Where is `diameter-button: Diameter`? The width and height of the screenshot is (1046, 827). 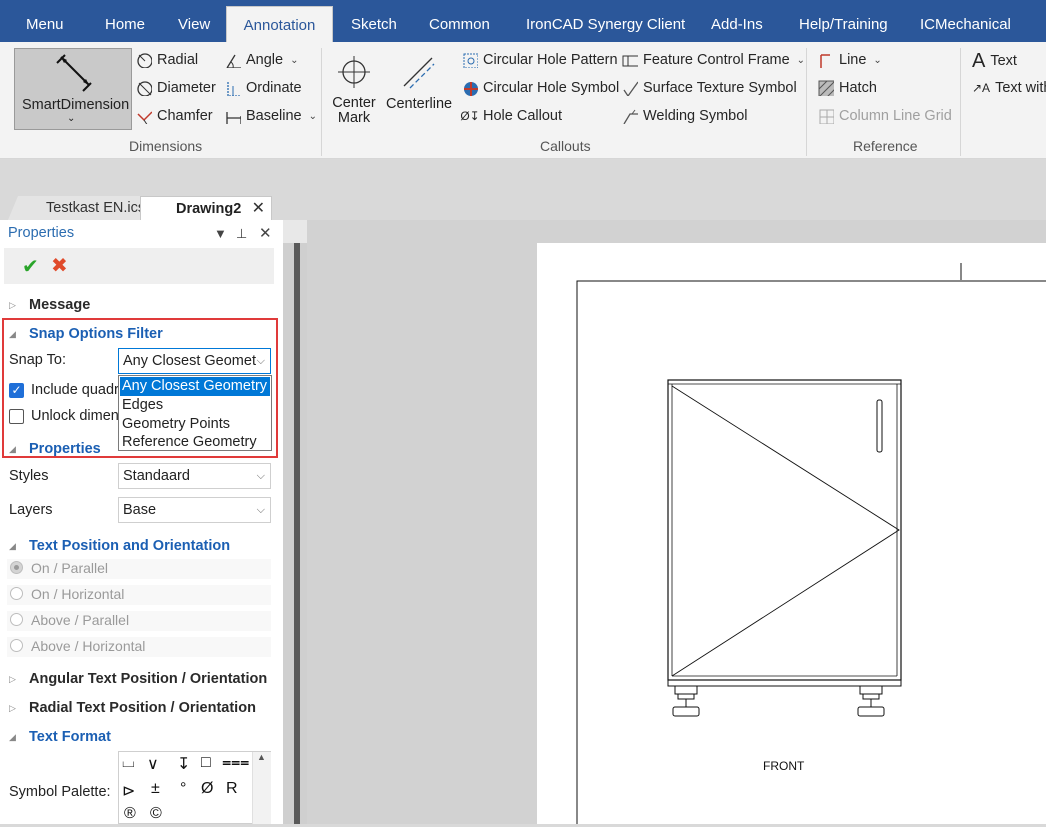
diameter-button: Diameter is located at coordinates (176, 88).